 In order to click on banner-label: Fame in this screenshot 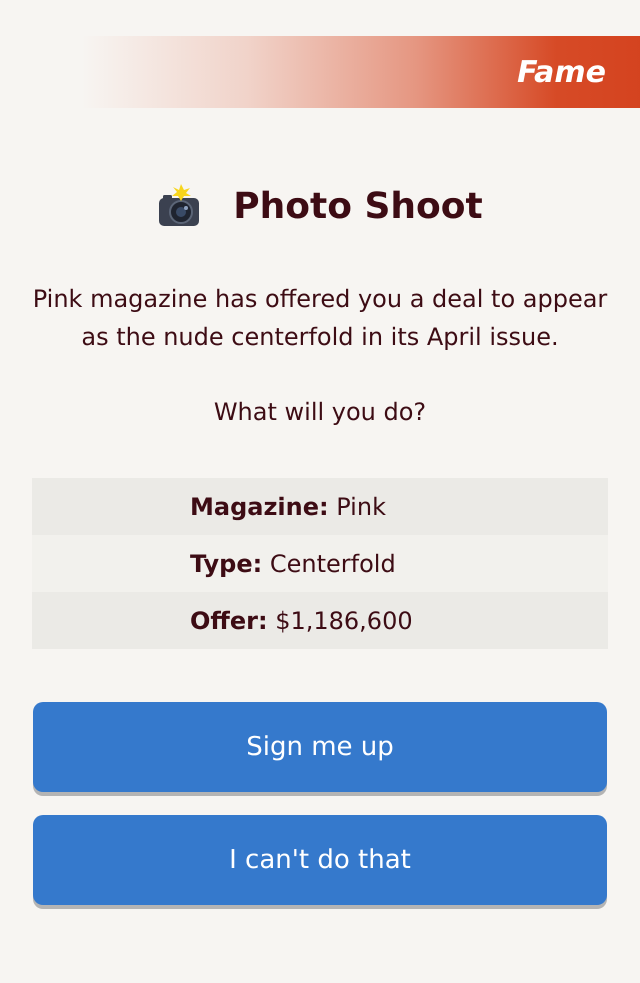, I will do `click(561, 72)`.